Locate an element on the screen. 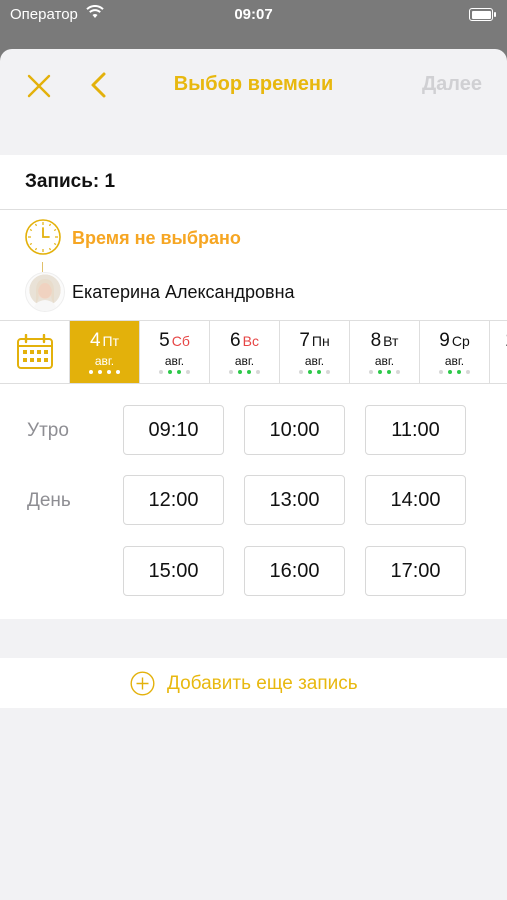 The height and width of the screenshot is (900, 507). date-item-header: 9 Ср is located at coordinates (454, 341).